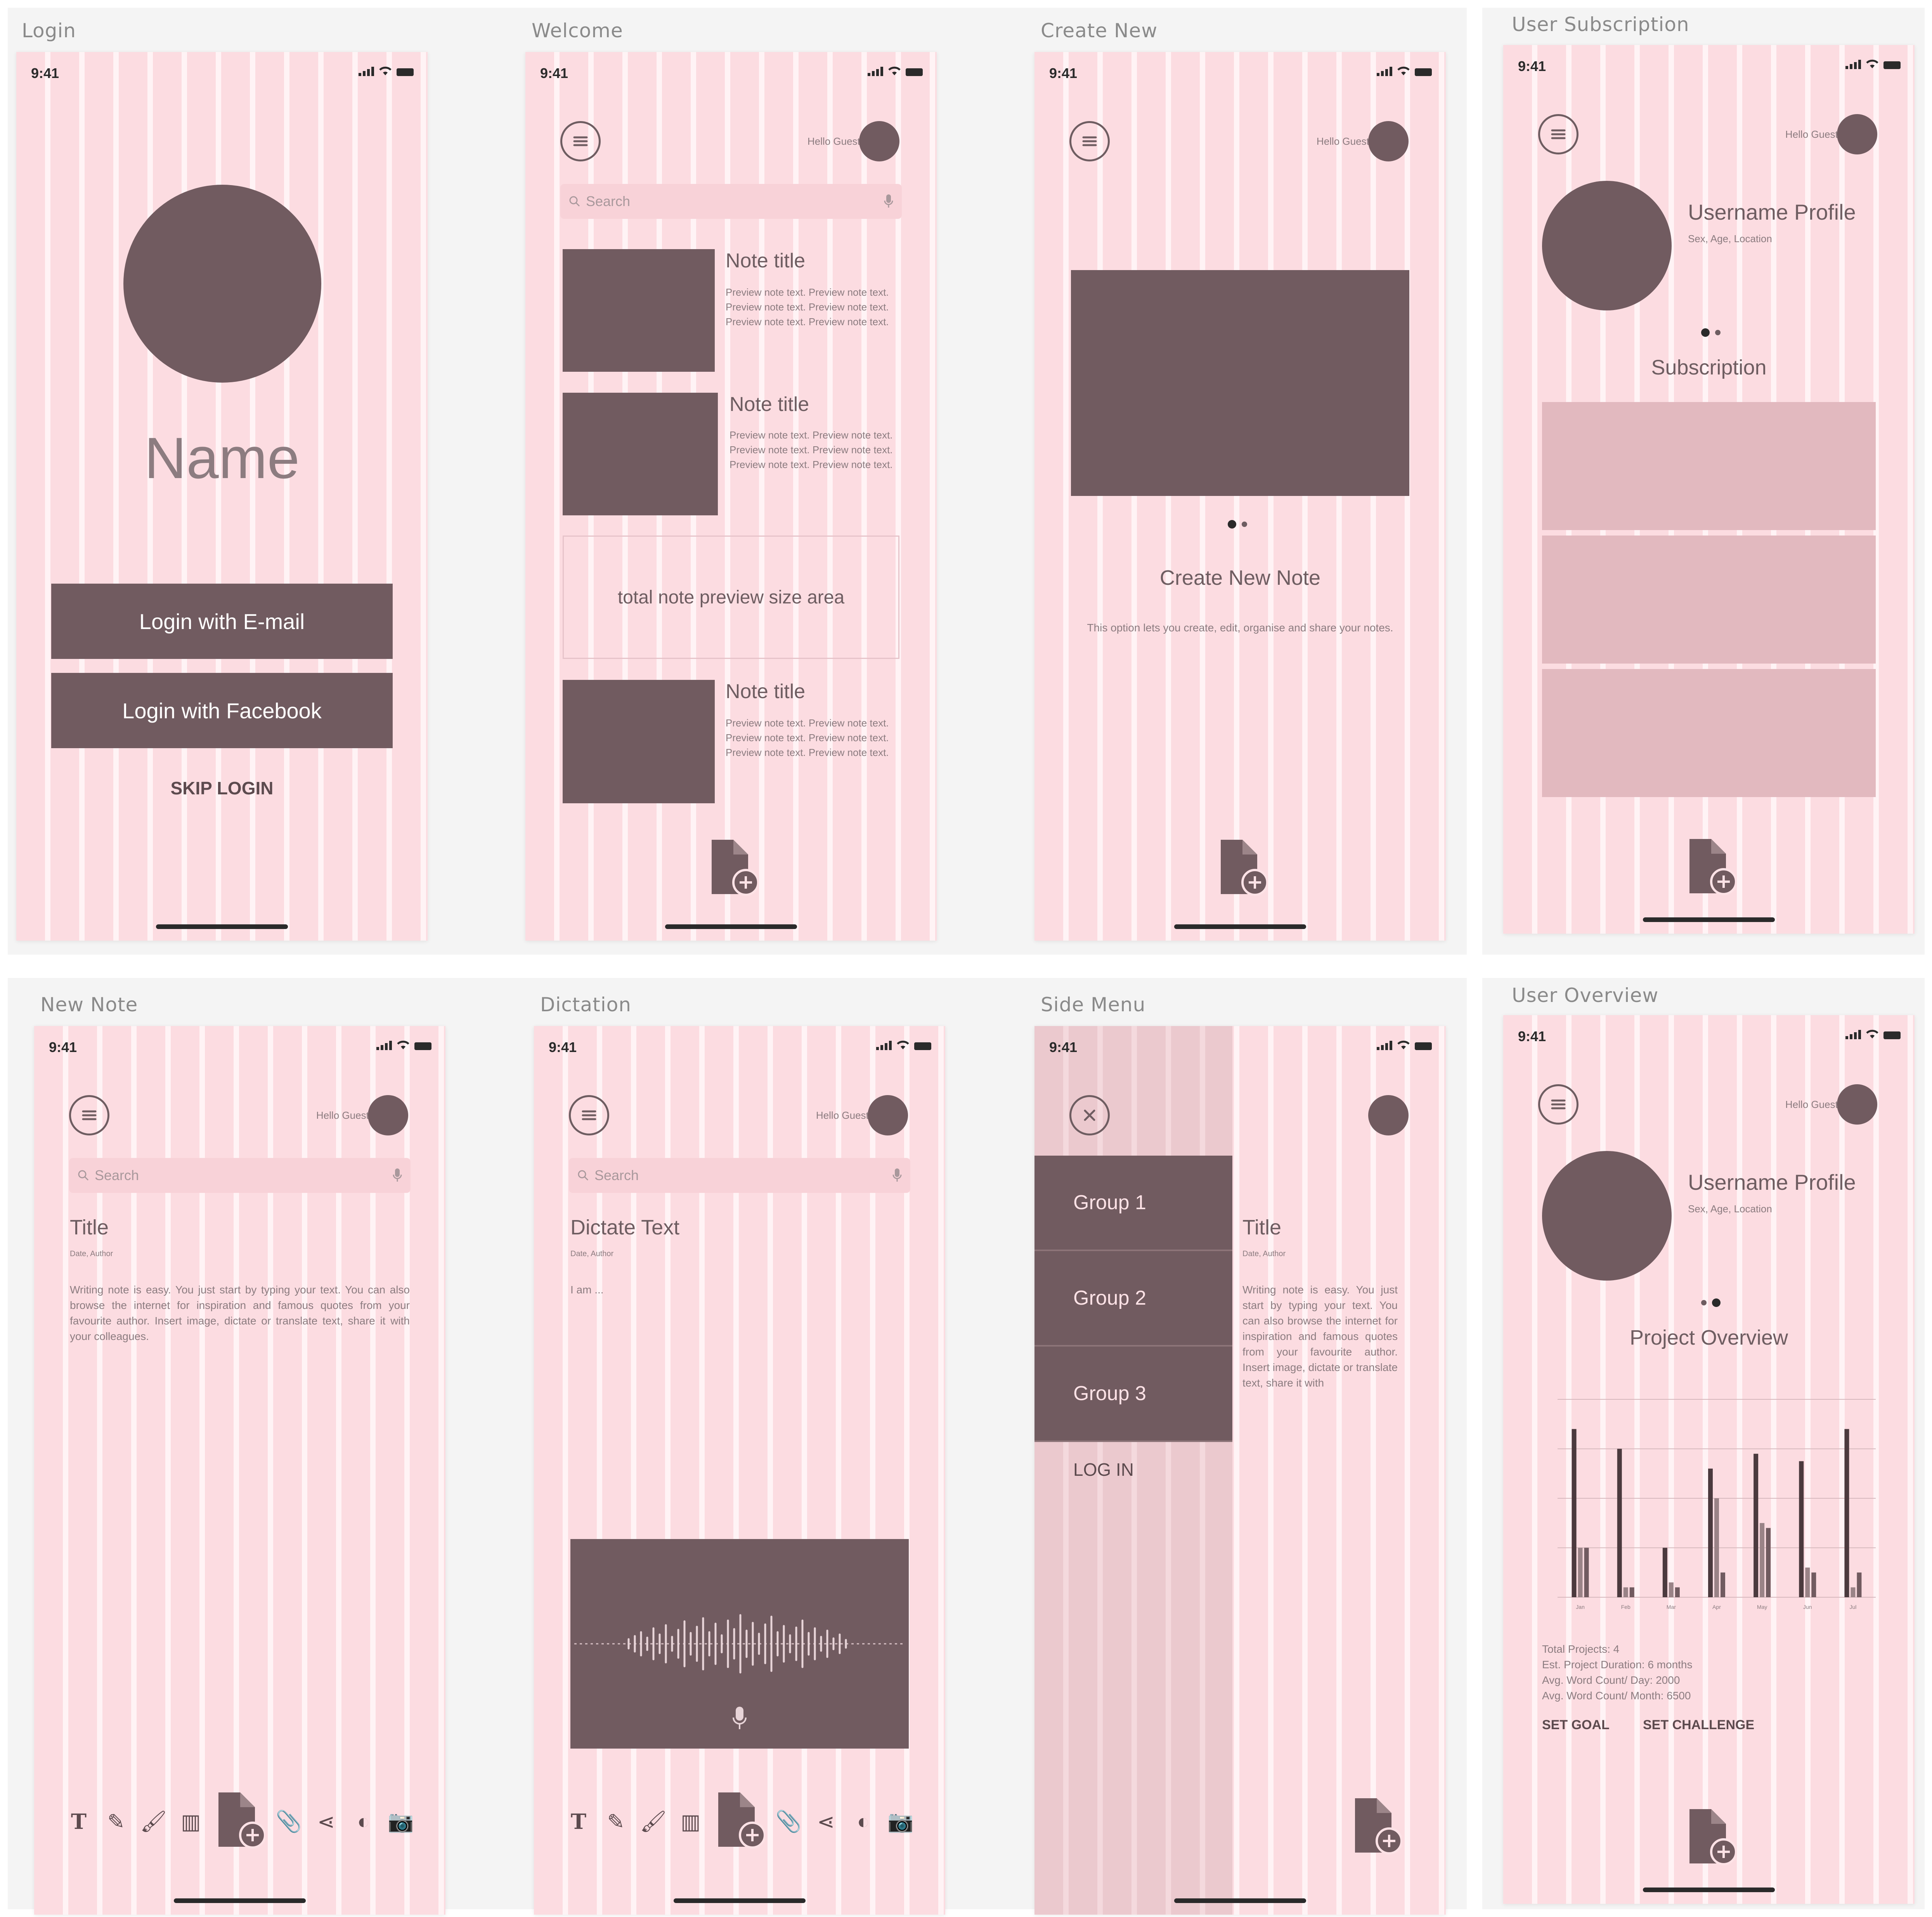 The image size is (1932, 1917). Describe the element at coordinates (222, 710) in the screenshot. I see `login-facebook-button: Login with Facebook` at that location.